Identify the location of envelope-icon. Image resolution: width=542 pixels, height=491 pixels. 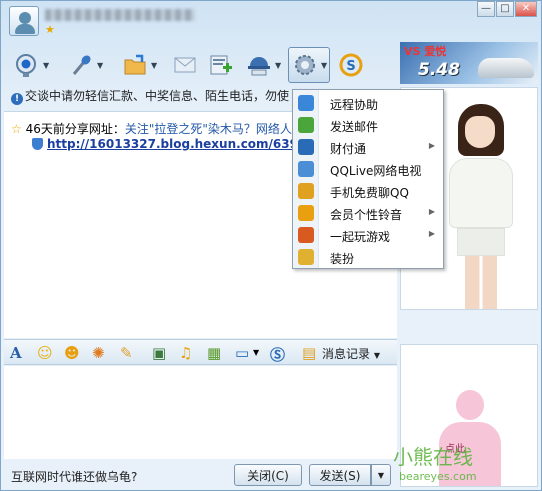
(185, 65).